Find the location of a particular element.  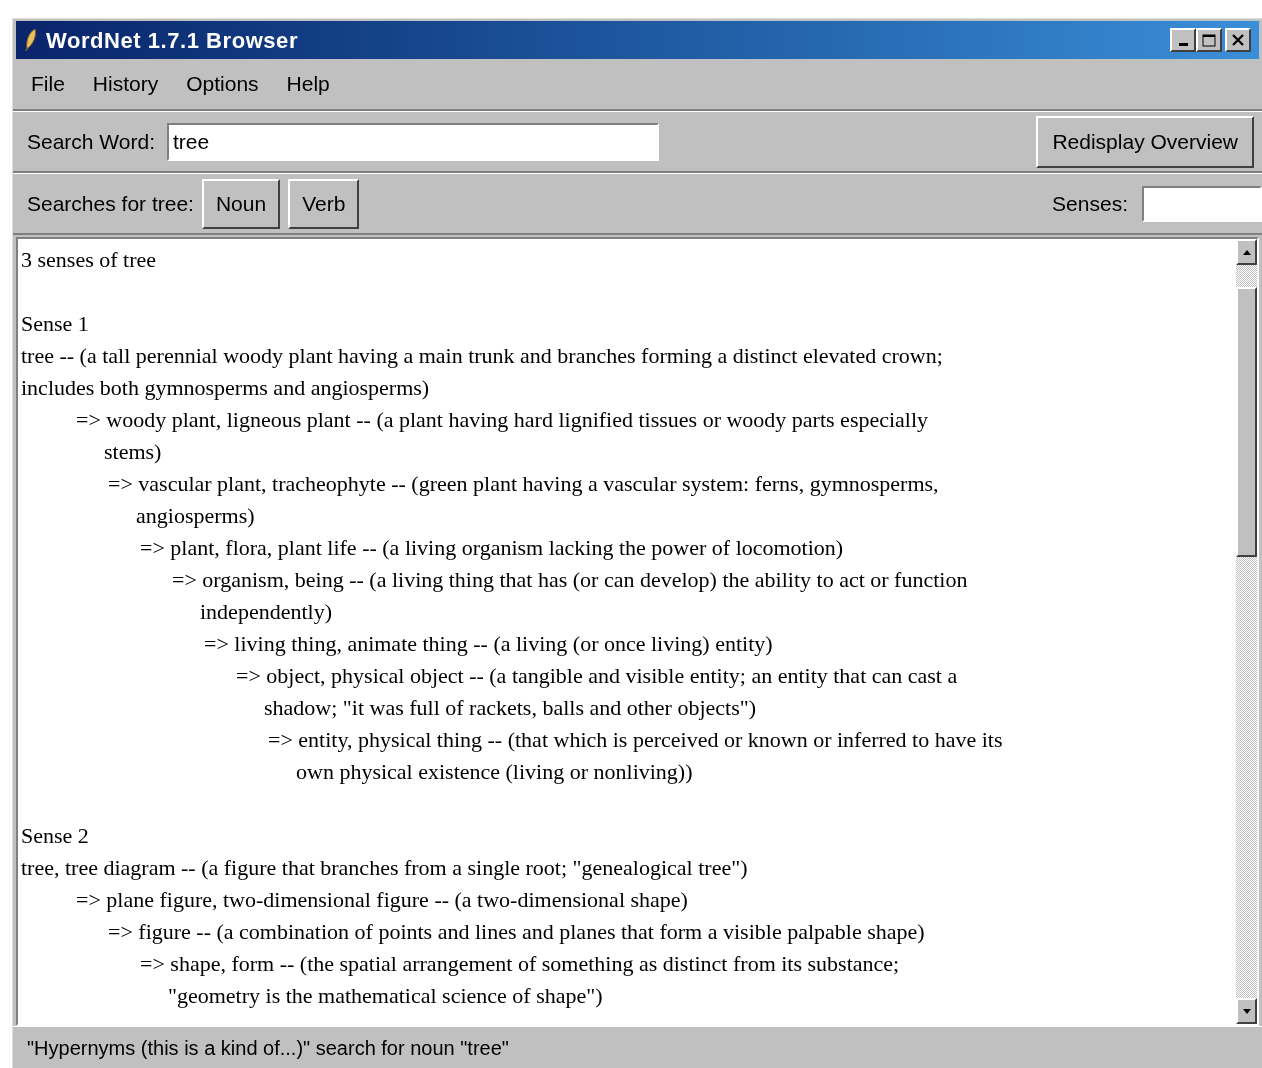

definition-line: => woody plant, ligneous plant -- (a plant having hard lignified tissues or woody parts especially is located at coordinates (502, 420).